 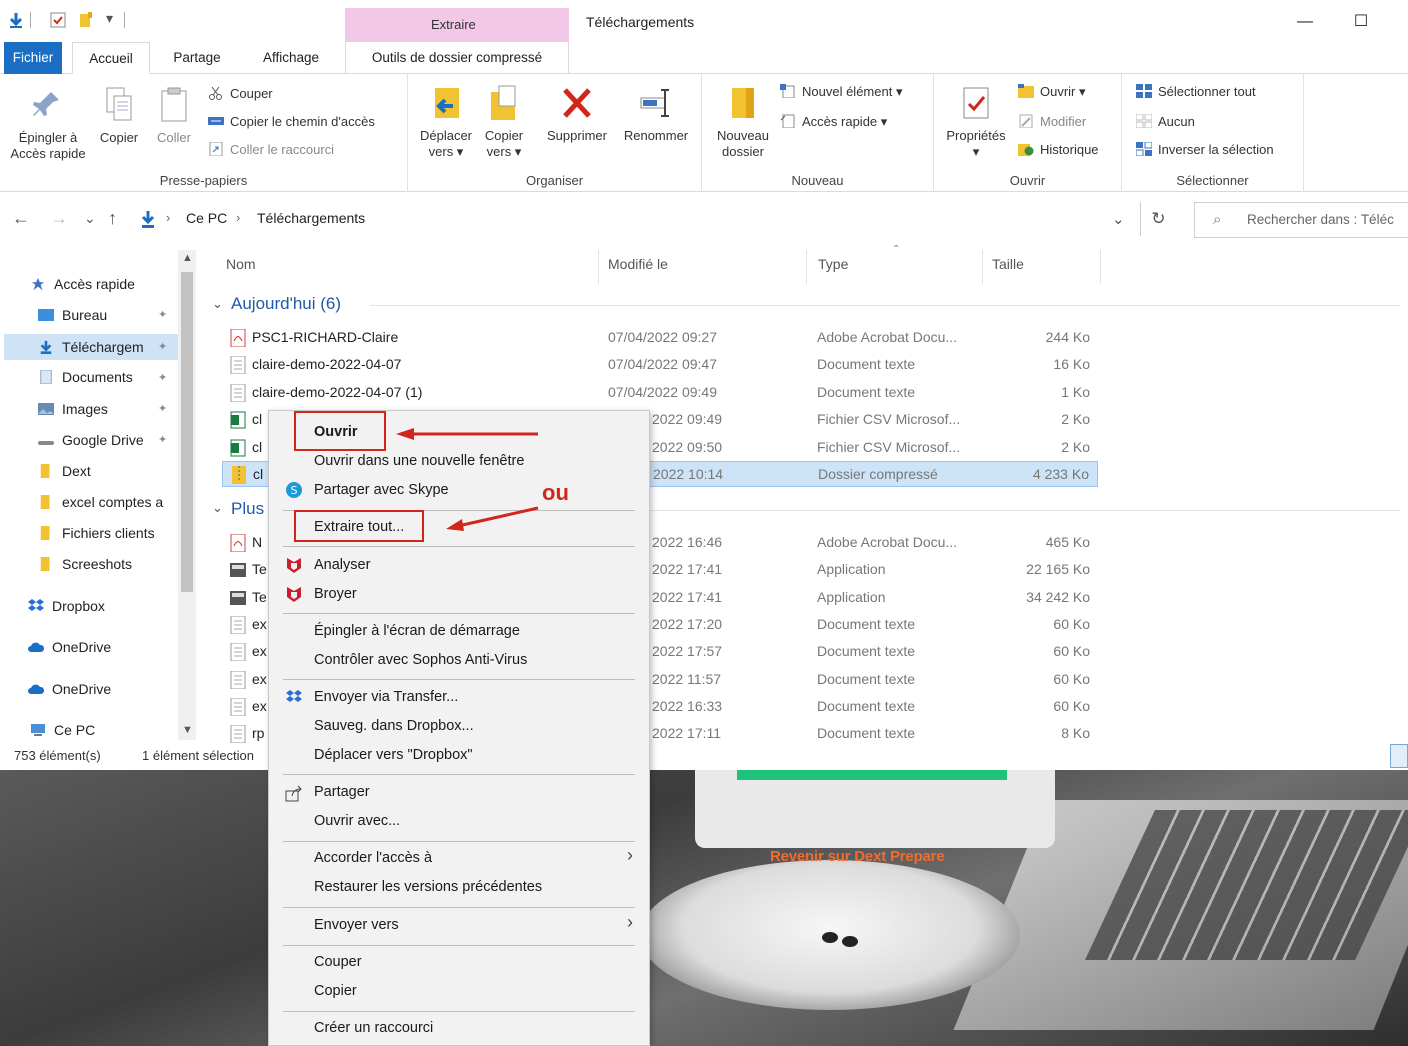 What do you see at coordinates (85, 564) in the screenshot?
I see `nav-screeshots: Screeshots` at bounding box center [85, 564].